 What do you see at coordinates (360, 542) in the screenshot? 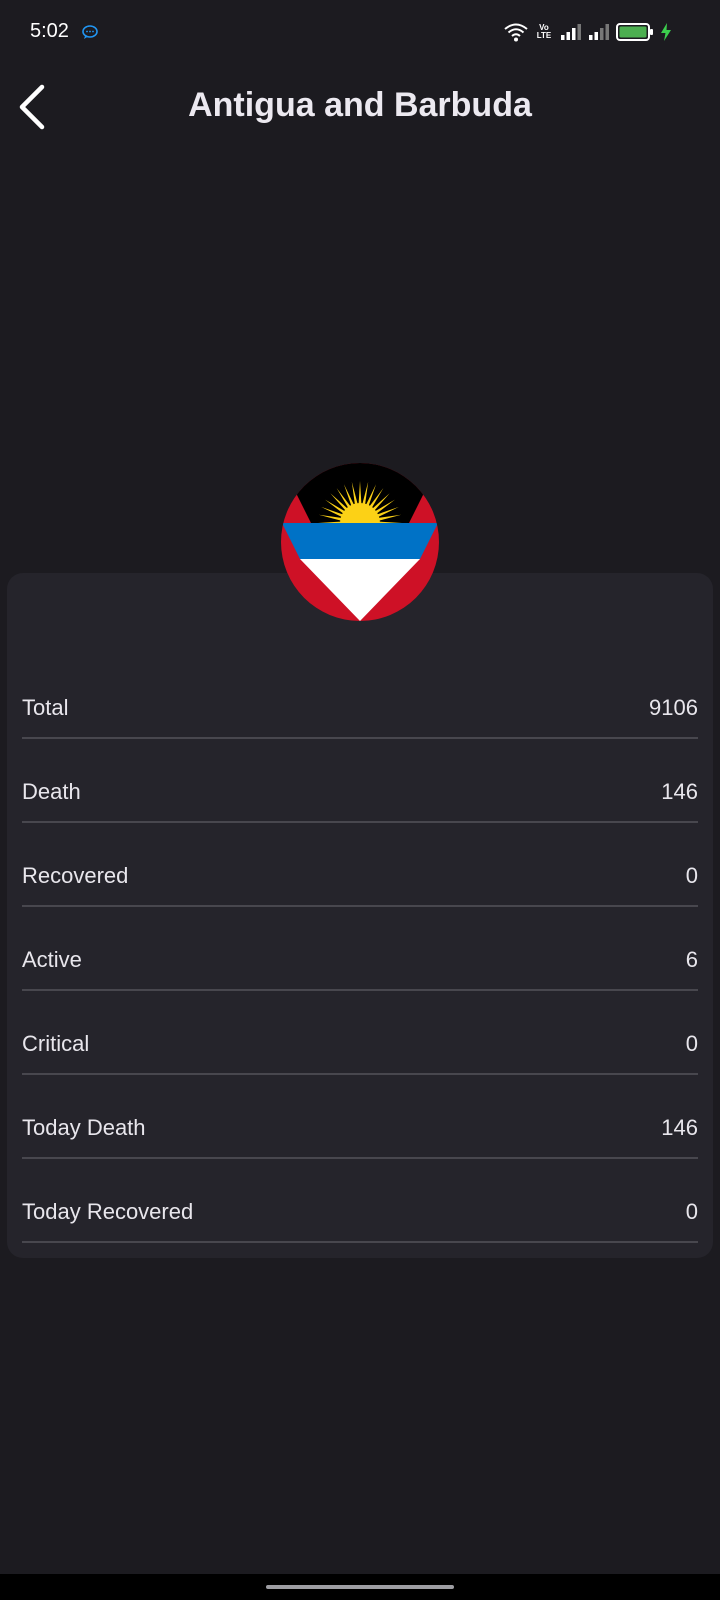
I see `country-flag-image` at bounding box center [360, 542].